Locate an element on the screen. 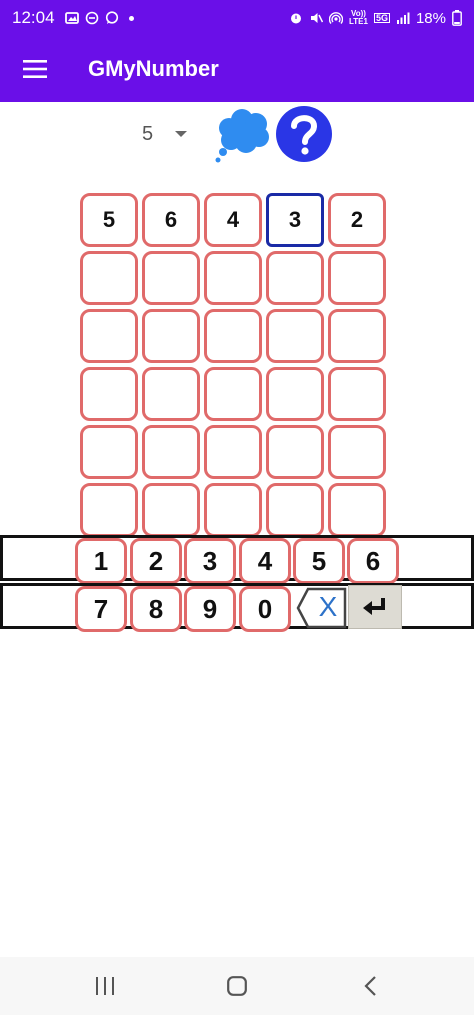 The height and width of the screenshot is (1015, 474). status-right: Vo)) LTE1 5G 18% is located at coordinates (375, 18).